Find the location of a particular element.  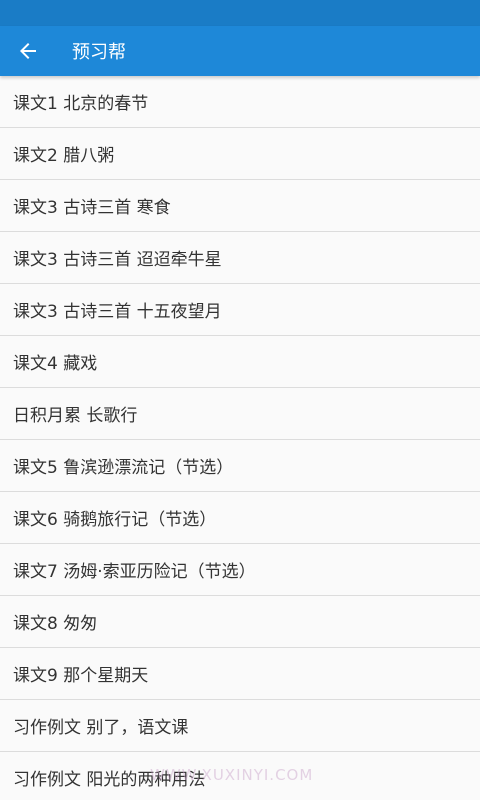

lesson-label: 习作例文 阳光的两种用法 is located at coordinates (109, 780).